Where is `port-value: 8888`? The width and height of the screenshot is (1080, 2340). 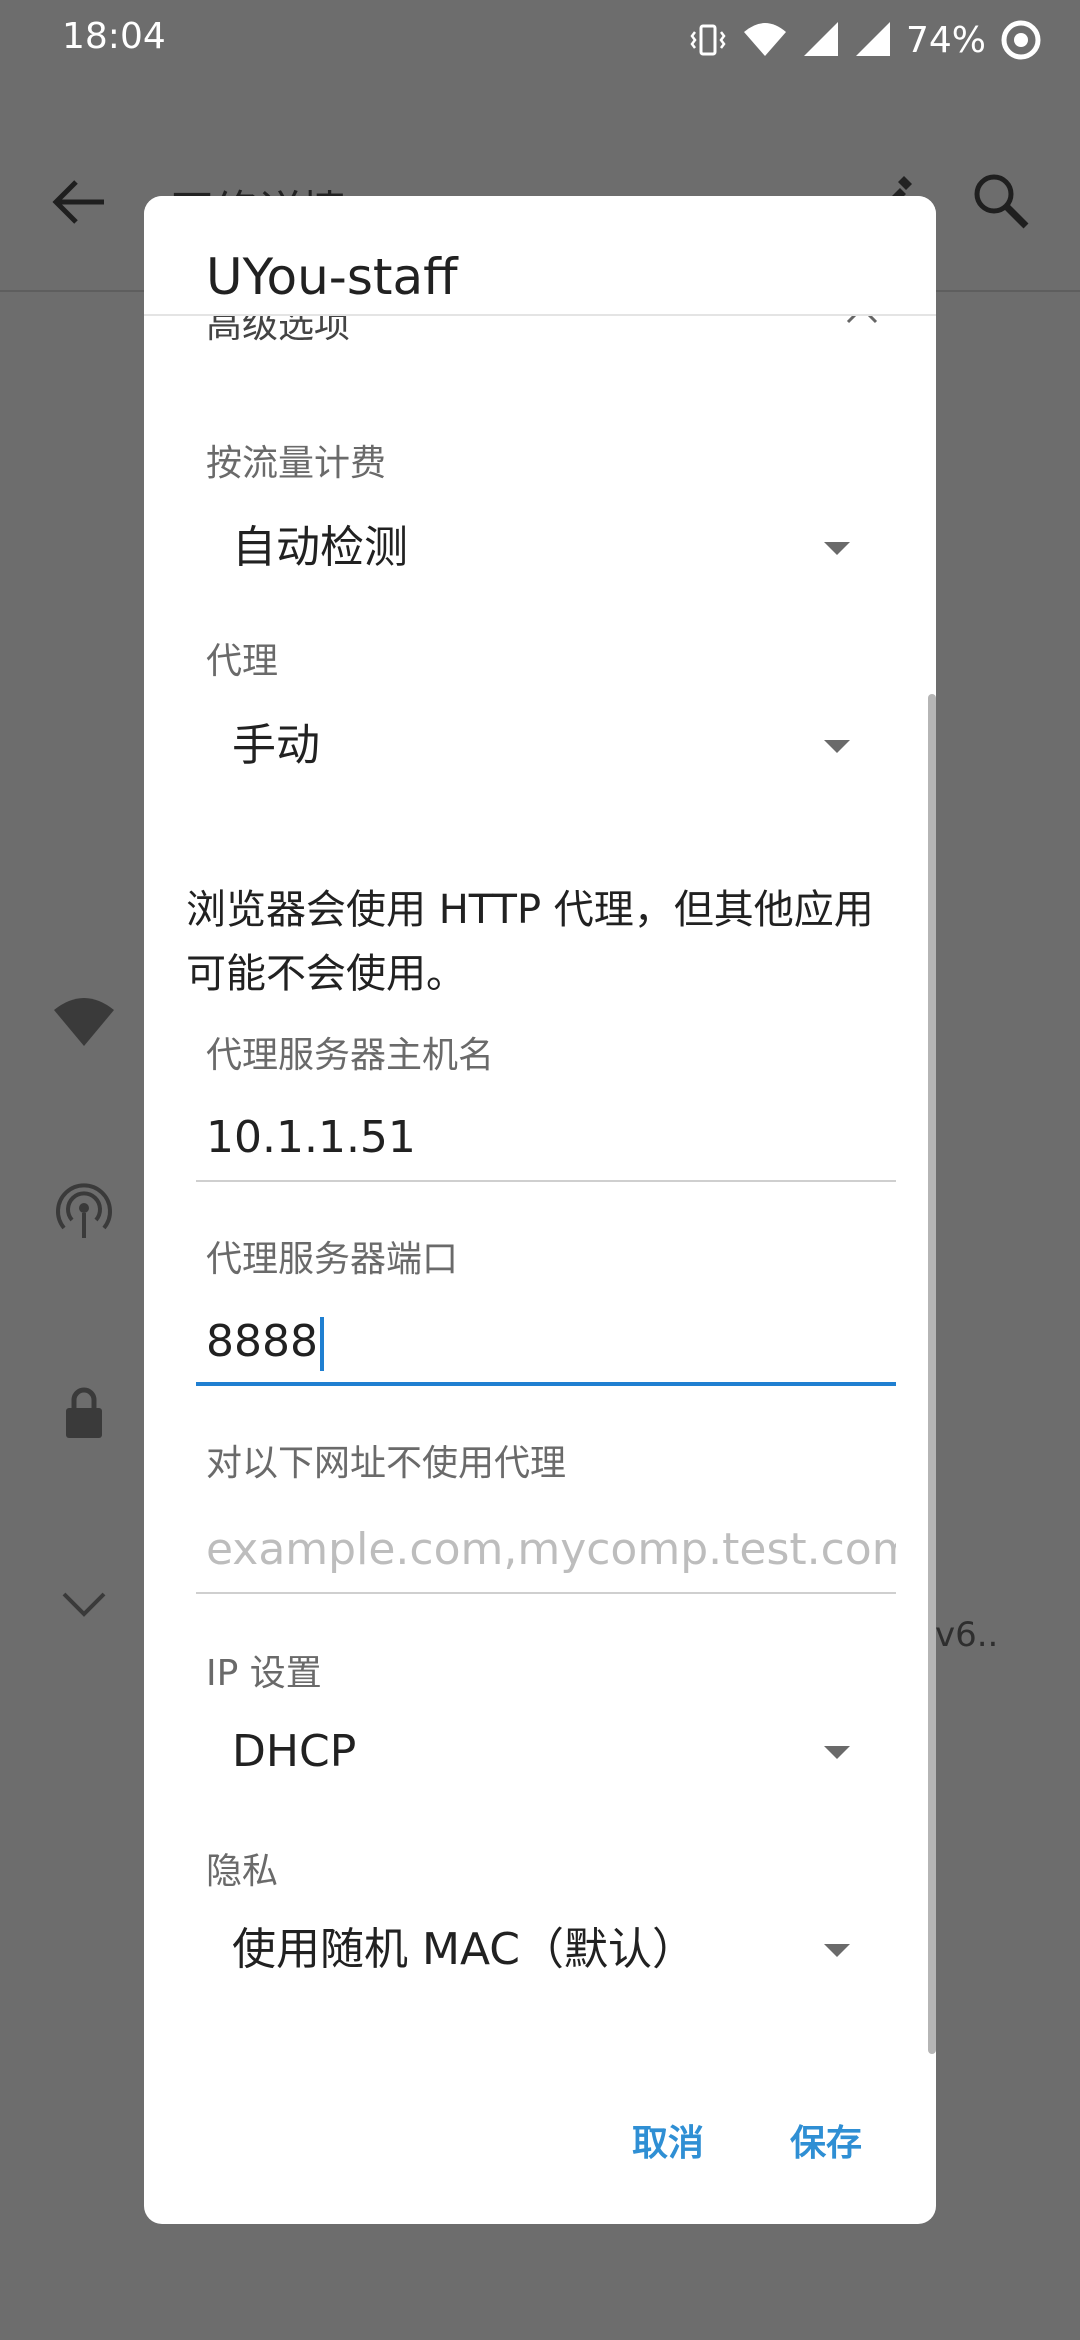 port-value: 8888 is located at coordinates (262, 1341).